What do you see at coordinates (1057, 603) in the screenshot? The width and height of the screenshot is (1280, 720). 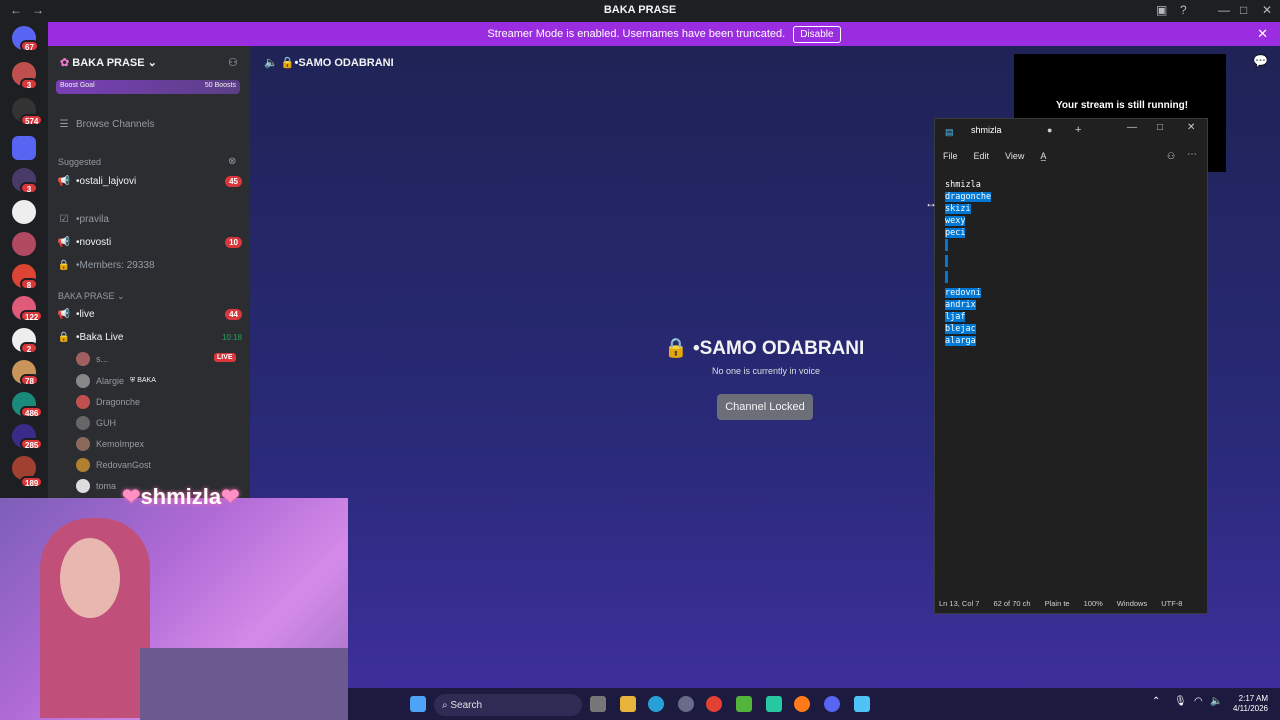 I see `format-status: Plain te` at bounding box center [1057, 603].